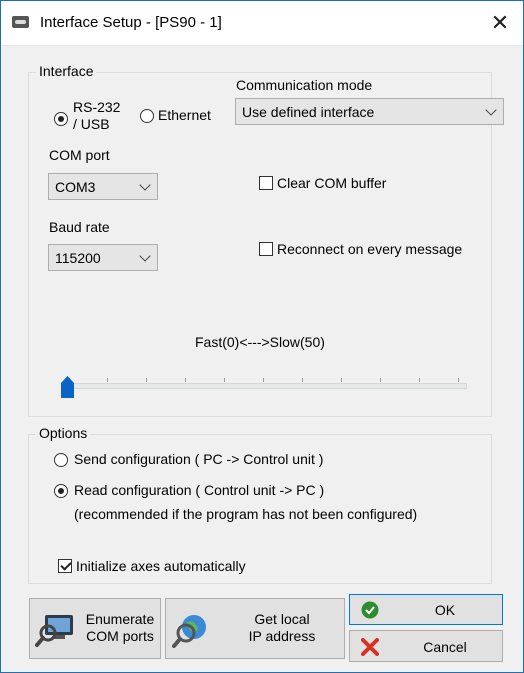 This screenshot has width=524, height=673. I want to click on close-button: ✕, so click(500, 23).